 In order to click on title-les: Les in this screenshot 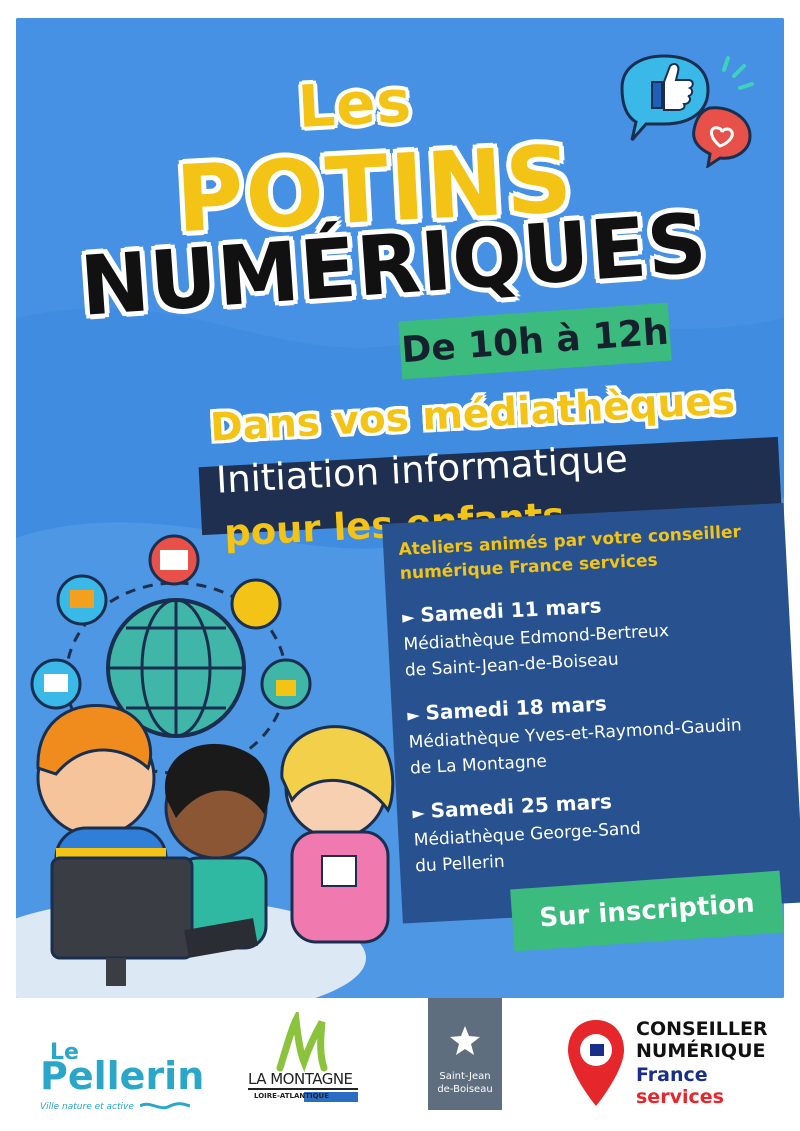, I will do `click(355, 104)`.